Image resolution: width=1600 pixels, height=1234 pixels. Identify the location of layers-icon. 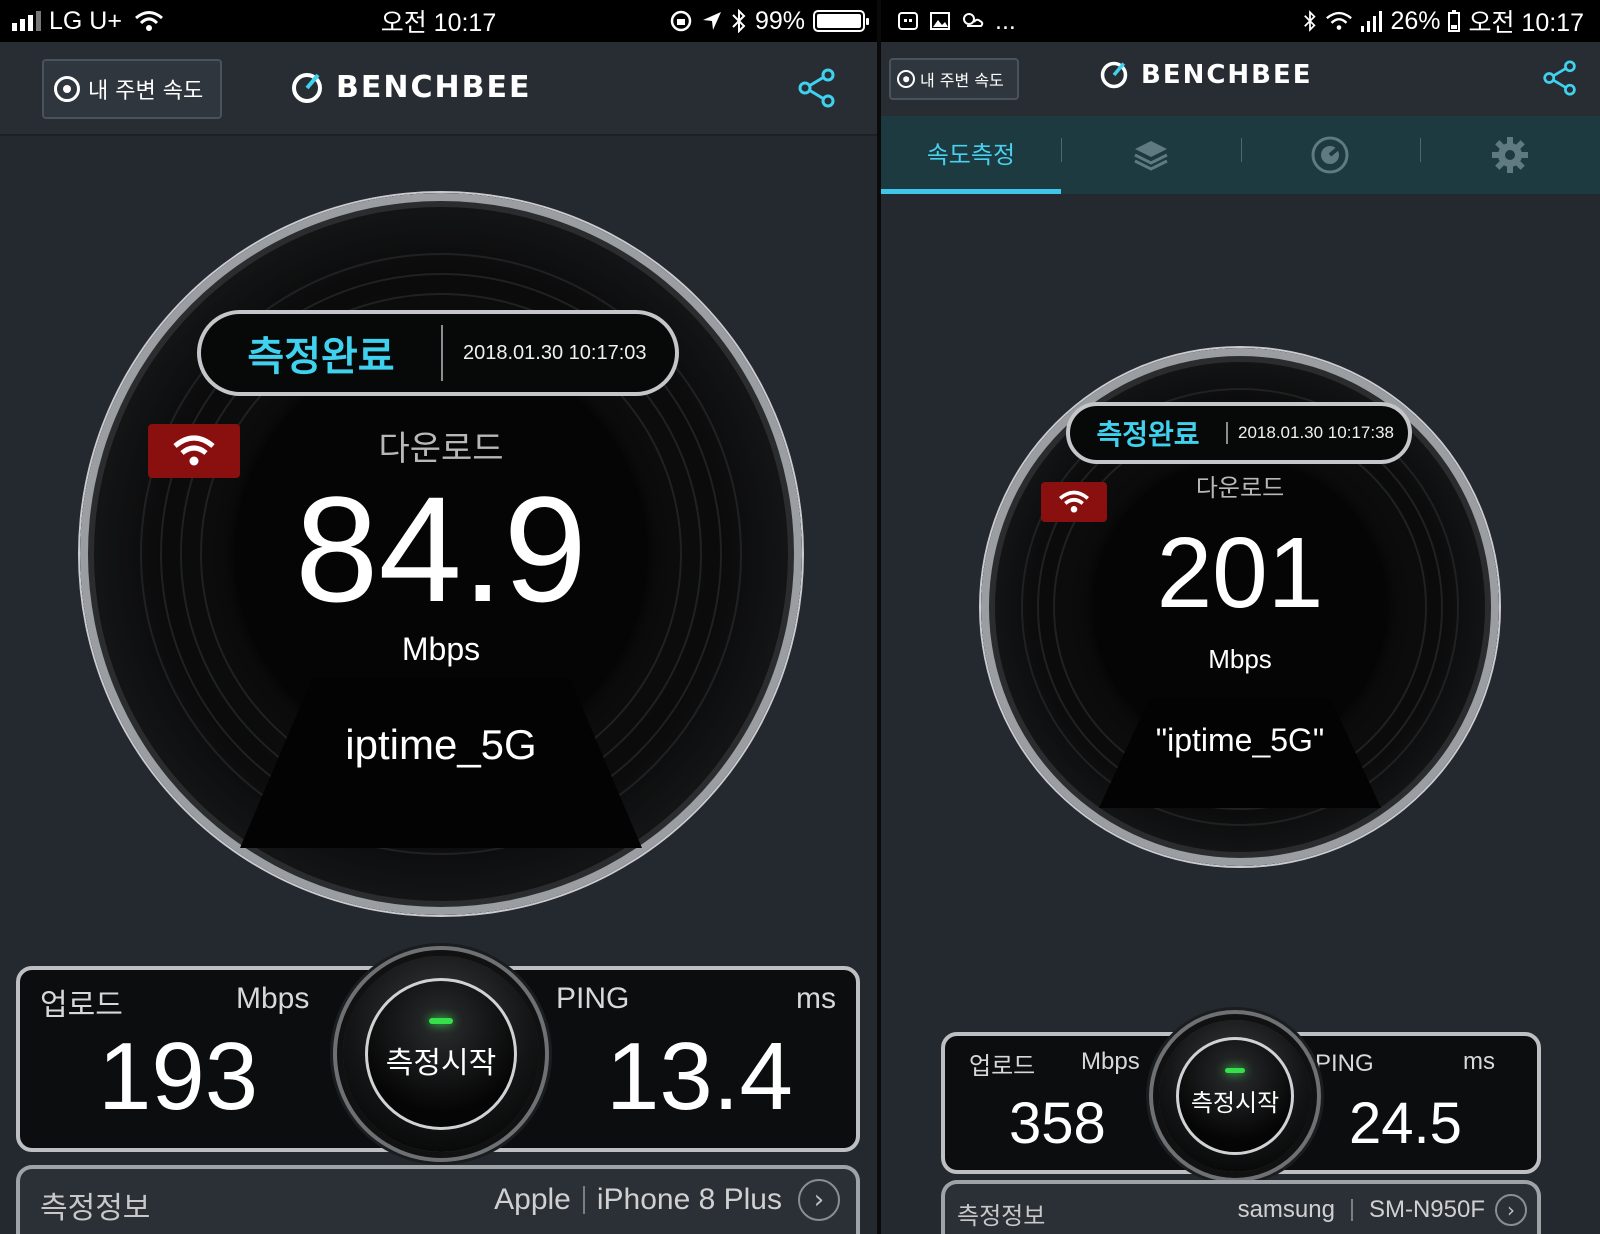
(1150, 156).